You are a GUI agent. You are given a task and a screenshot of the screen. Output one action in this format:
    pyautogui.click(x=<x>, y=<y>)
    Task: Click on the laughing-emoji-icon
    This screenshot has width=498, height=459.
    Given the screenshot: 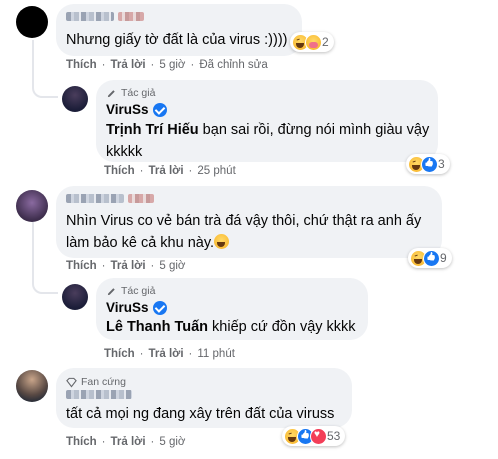 What is the action you would take?
    pyautogui.click(x=222, y=241)
    